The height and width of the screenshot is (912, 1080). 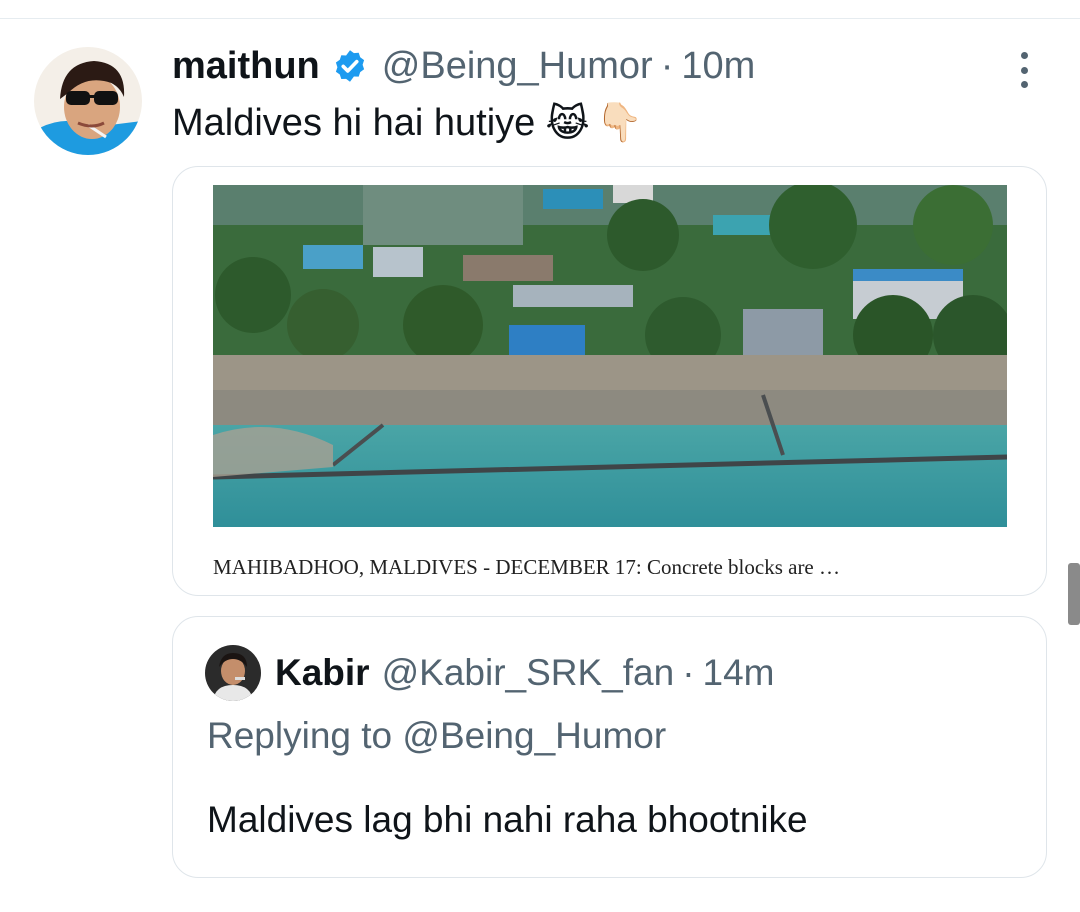 I want to click on author-handle: @Being_Humor, so click(x=517, y=66).